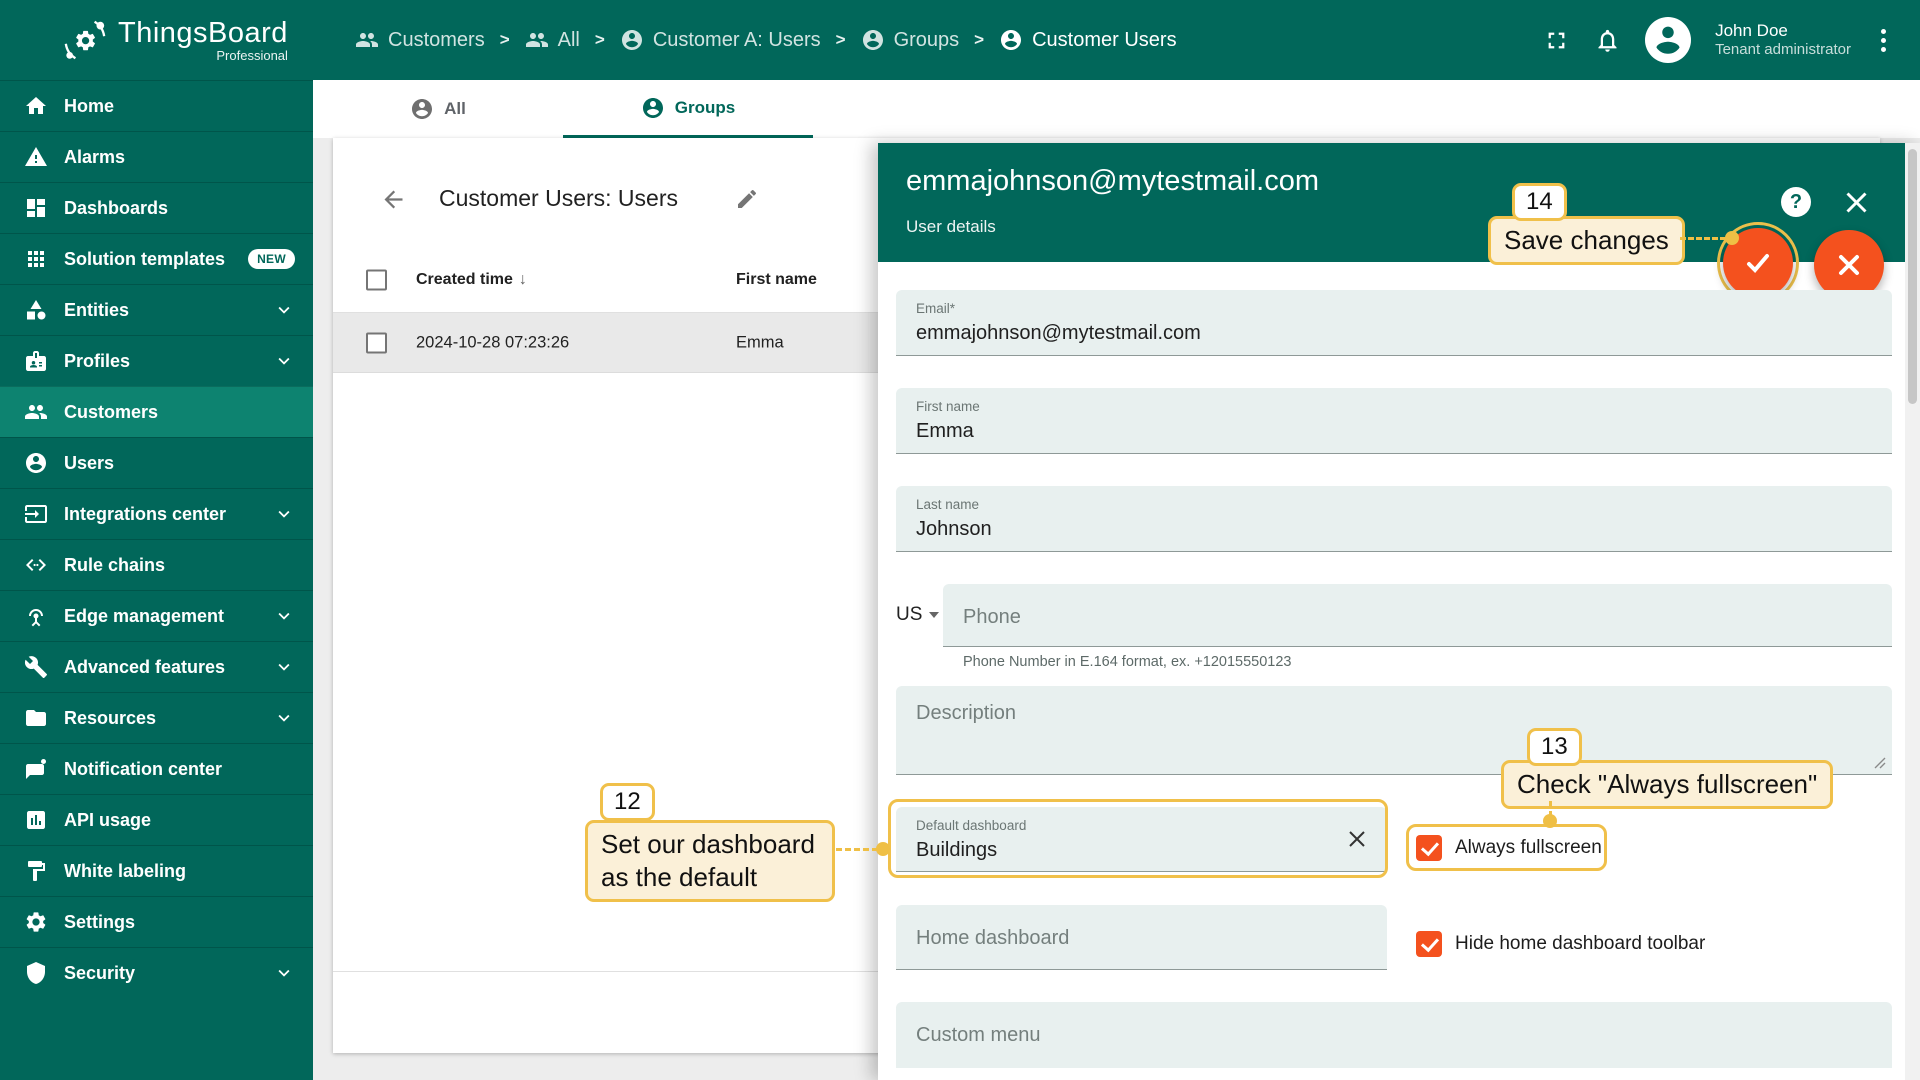  I want to click on breadcrumb-all: All, so click(552, 40).